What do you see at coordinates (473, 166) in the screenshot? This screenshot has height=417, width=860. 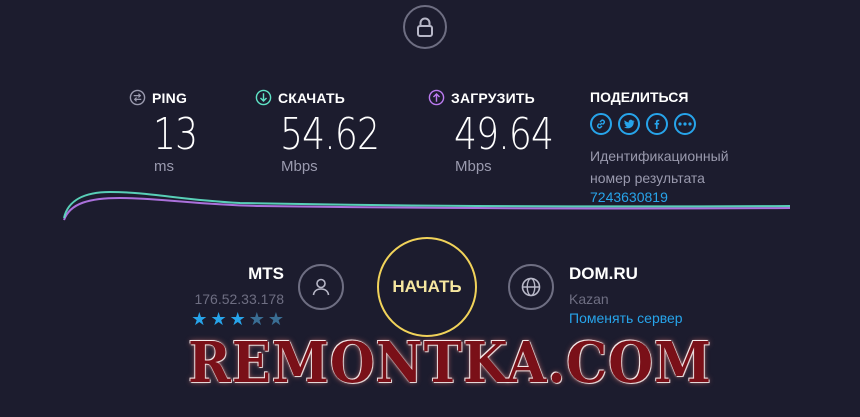 I see `upload-unit: Mbps` at bounding box center [473, 166].